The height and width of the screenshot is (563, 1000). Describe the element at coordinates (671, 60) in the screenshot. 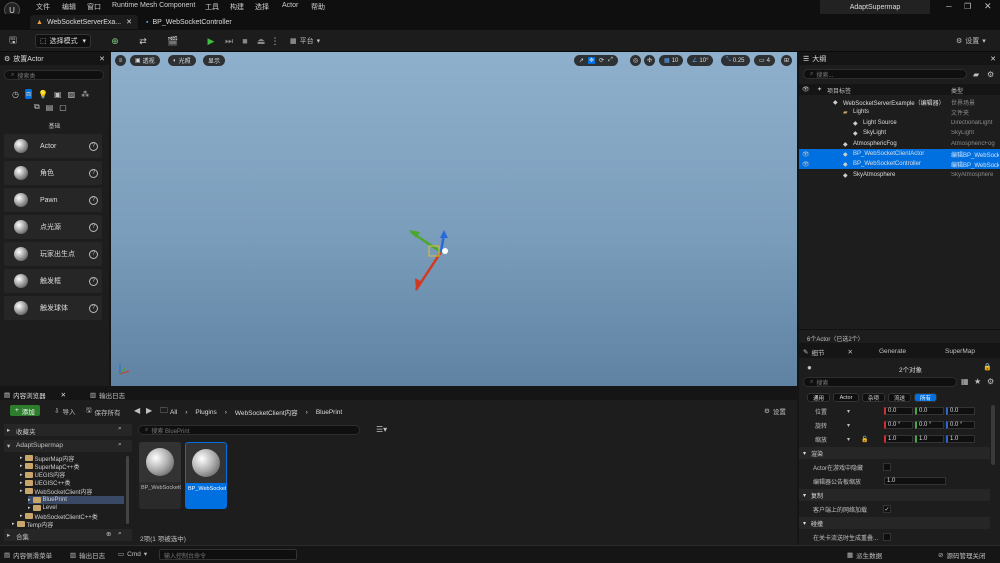

I see `grid-snap-button: ▦ 10` at that location.